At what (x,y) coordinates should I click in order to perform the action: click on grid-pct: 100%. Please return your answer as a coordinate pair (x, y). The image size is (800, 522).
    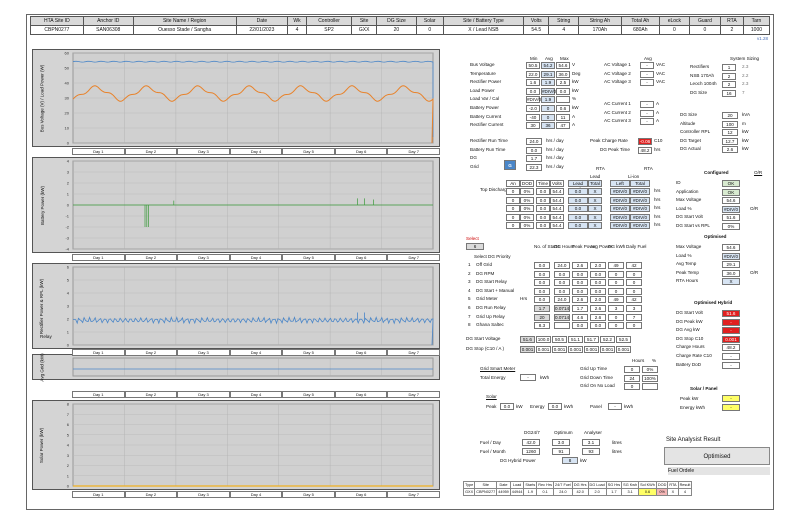
    Looking at the image, I should click on (650, 378).